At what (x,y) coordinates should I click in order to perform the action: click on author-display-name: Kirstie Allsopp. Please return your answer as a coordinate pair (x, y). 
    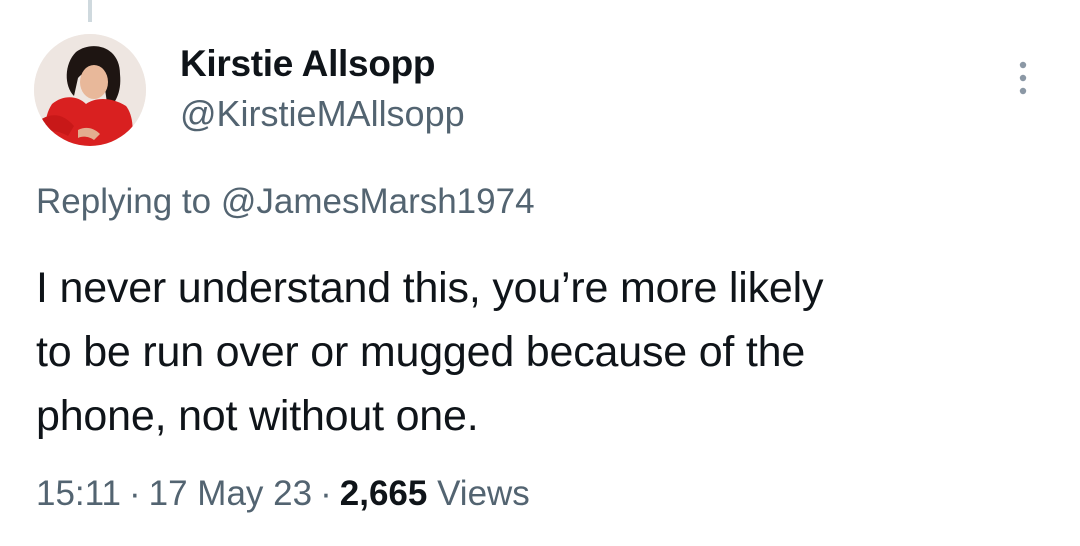
    Looking at the image, I should click on (308, 64).